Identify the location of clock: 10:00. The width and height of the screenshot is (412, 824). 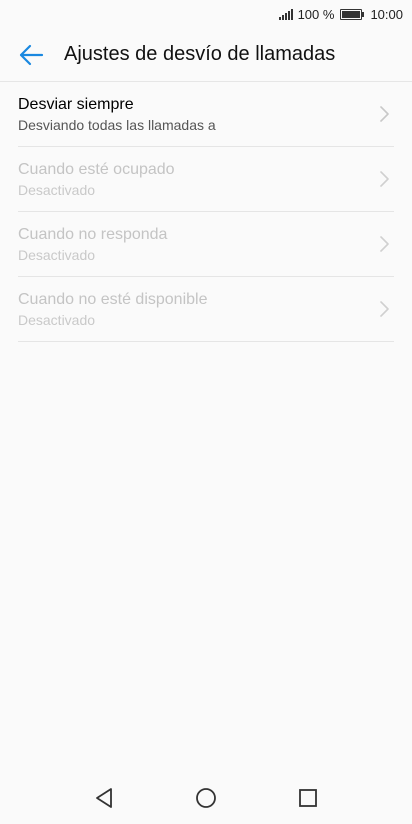
(386, 14).